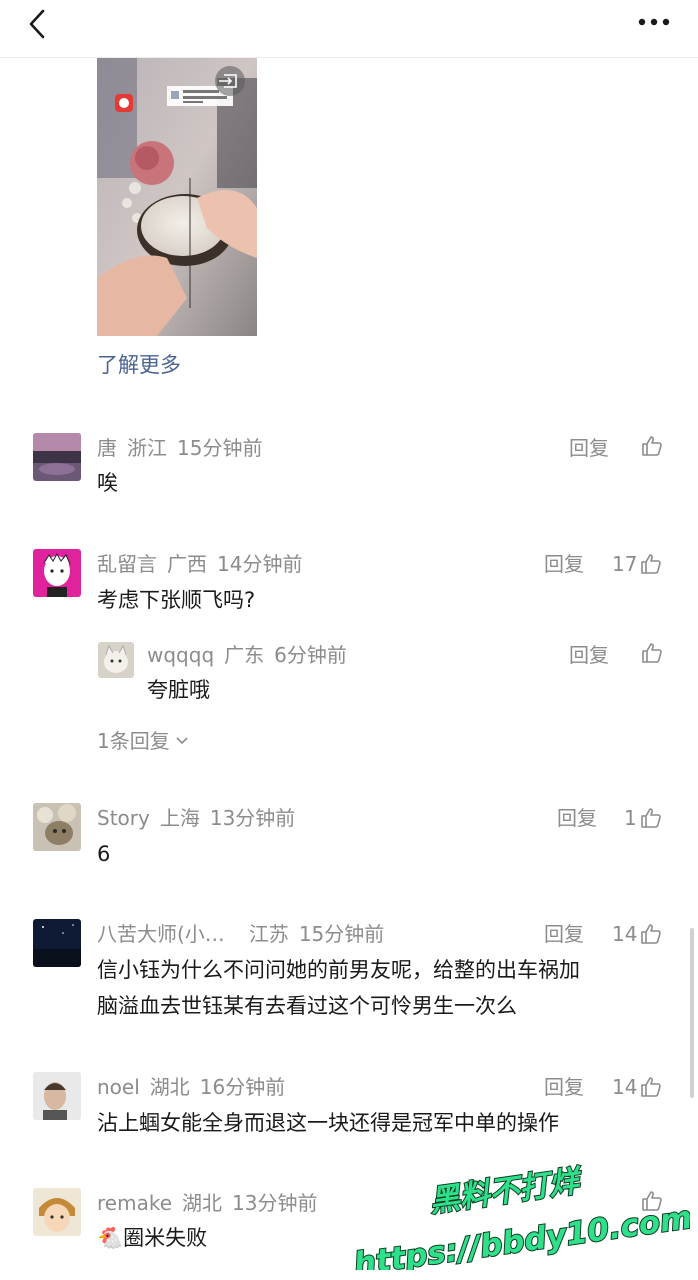  Describe the element at coordinates (127, 564) in the screenshot. I see `username: 乱留言` at that location.